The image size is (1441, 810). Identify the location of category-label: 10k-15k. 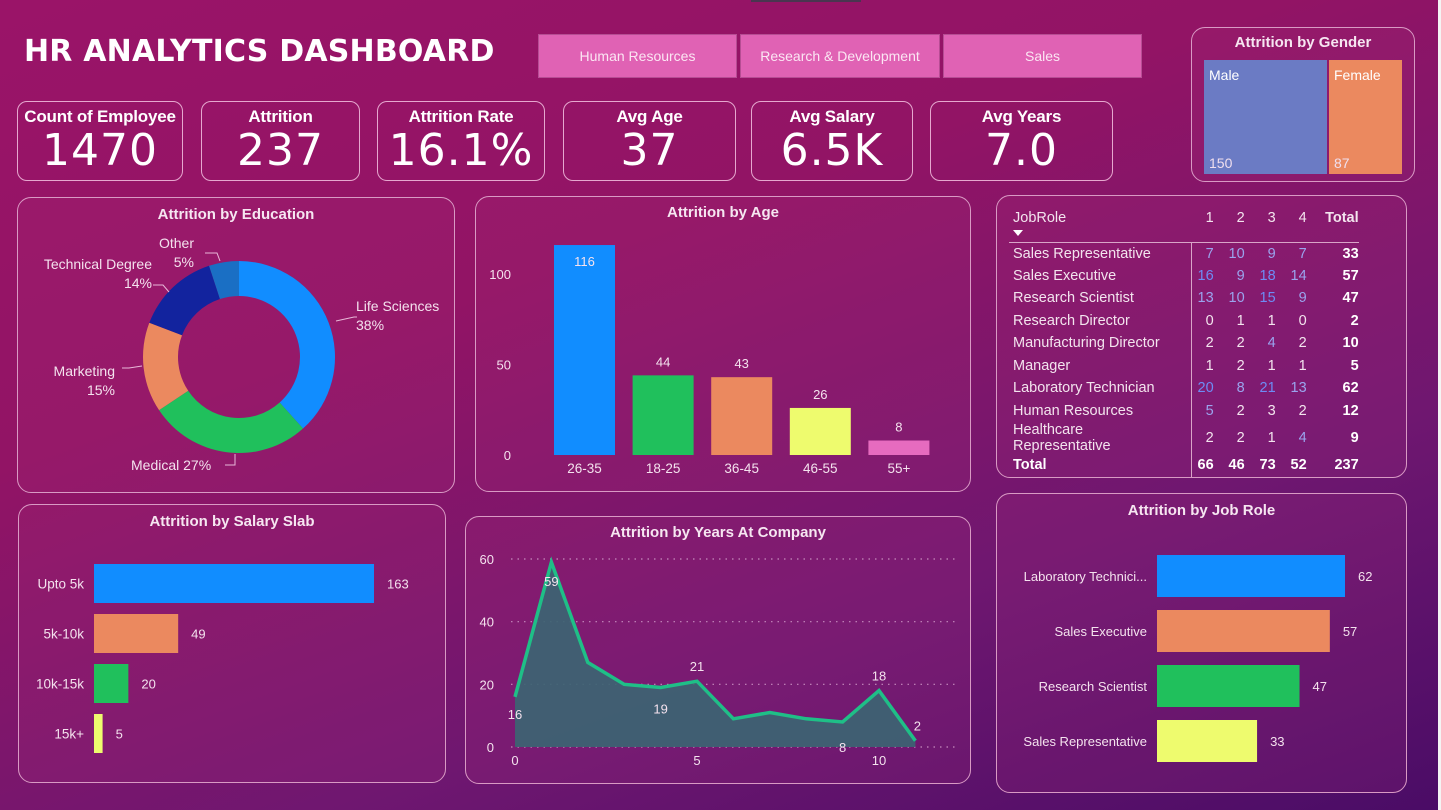
(60, 684).